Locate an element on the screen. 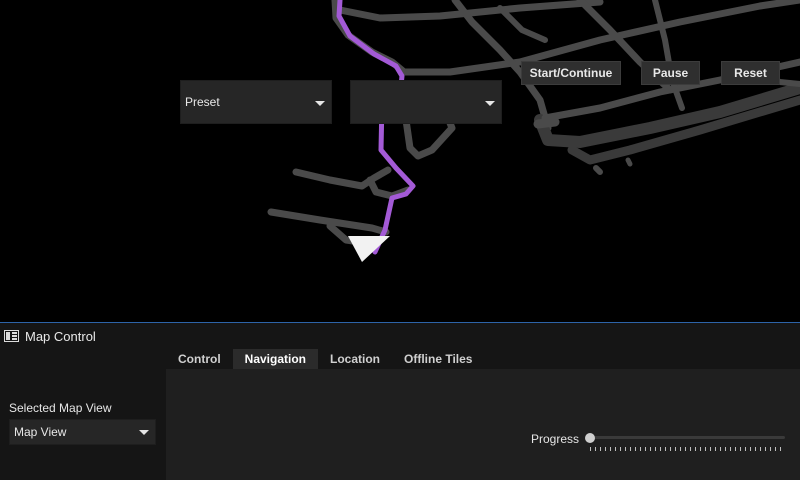  panel-header: Map Control is located at coordinates (400, 336).